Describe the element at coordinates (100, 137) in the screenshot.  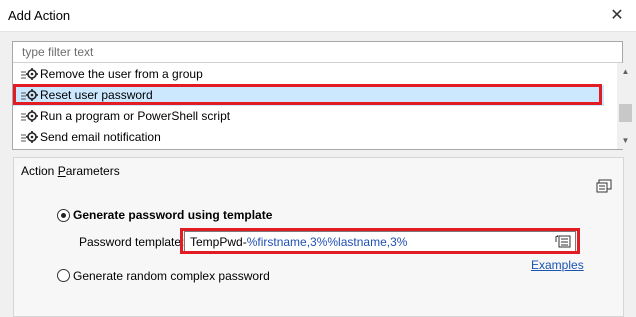
I see `list-item-label: Send email notification` at that location.